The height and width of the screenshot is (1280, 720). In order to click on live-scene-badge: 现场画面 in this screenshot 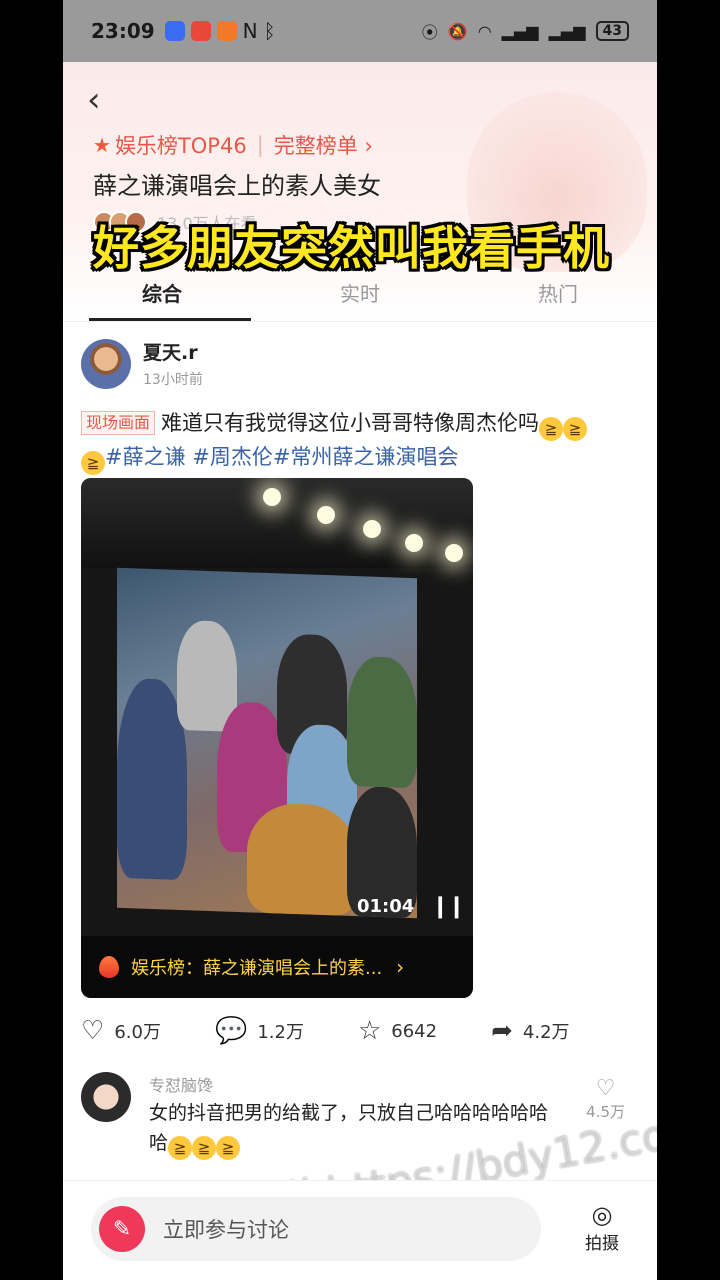, I will do `click(118, 423)`.